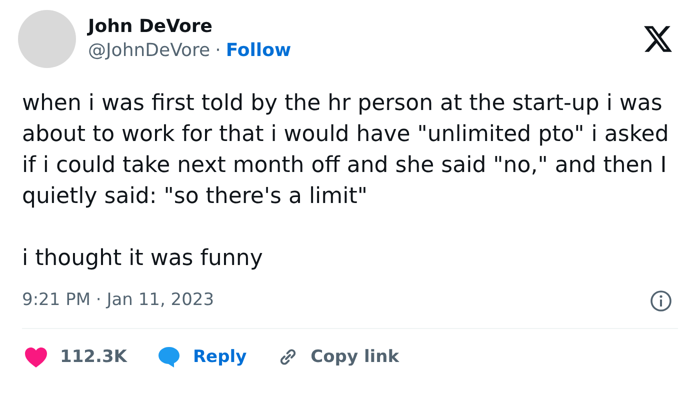 The image size is (700, 410). I want to click on timestamp: 9:21 PM · Jan 11, 2023, so click(118, 301).